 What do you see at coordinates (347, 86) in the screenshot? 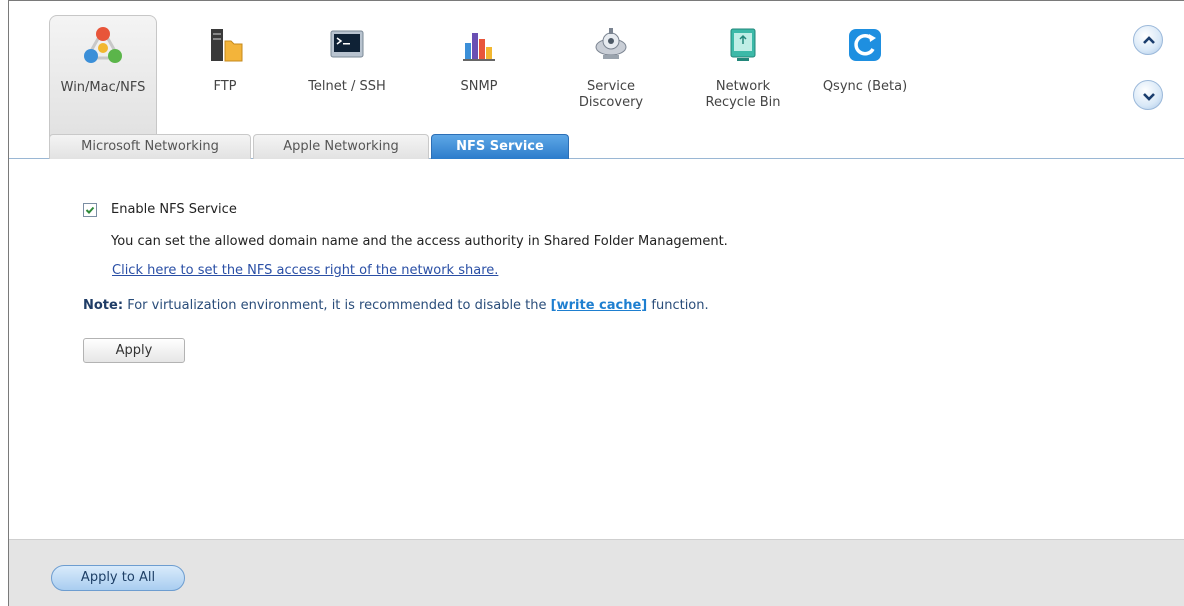
I see `toolbar-item-label: Telnet / SSH` at bounding box center [347, 86].